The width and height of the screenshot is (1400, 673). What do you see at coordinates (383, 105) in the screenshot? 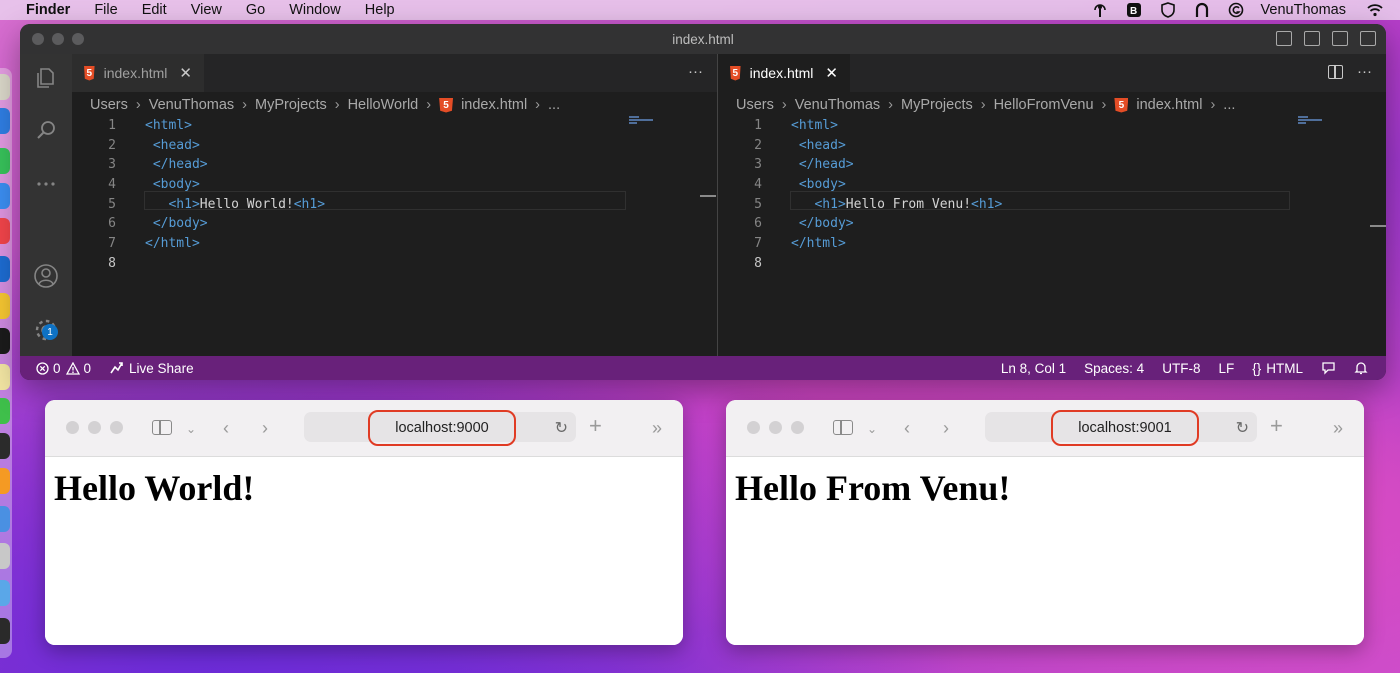
I see `breadcrumb-item: HelloWorld` at bounding box center [383, 105].